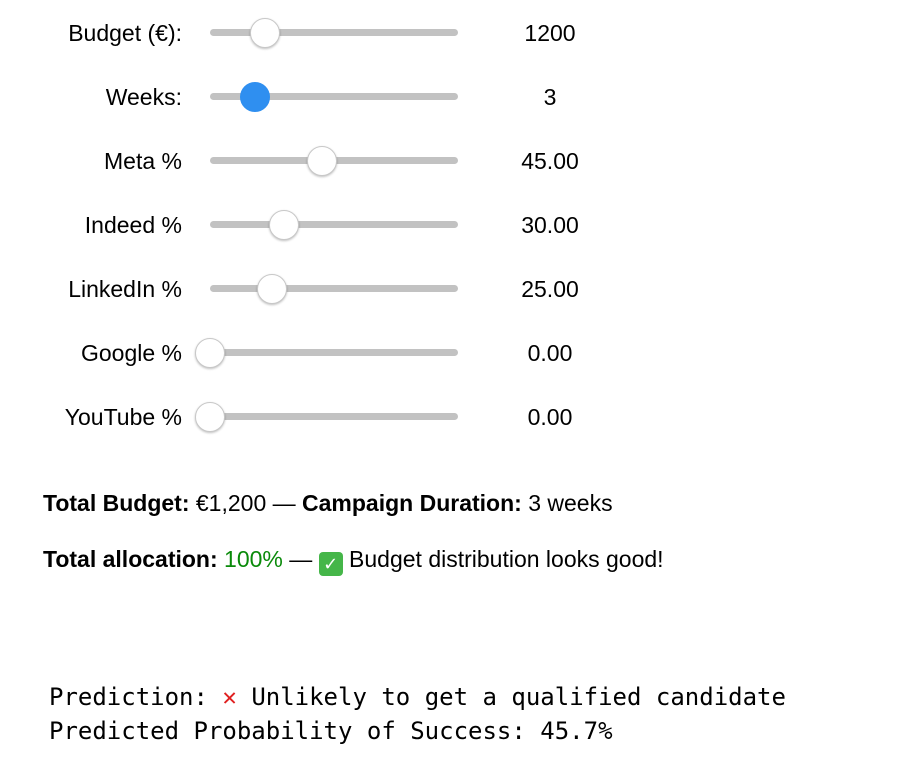  Describe the element at coordinates (334, 32) in the screenshot. I see `budget-slider-track` at that location.